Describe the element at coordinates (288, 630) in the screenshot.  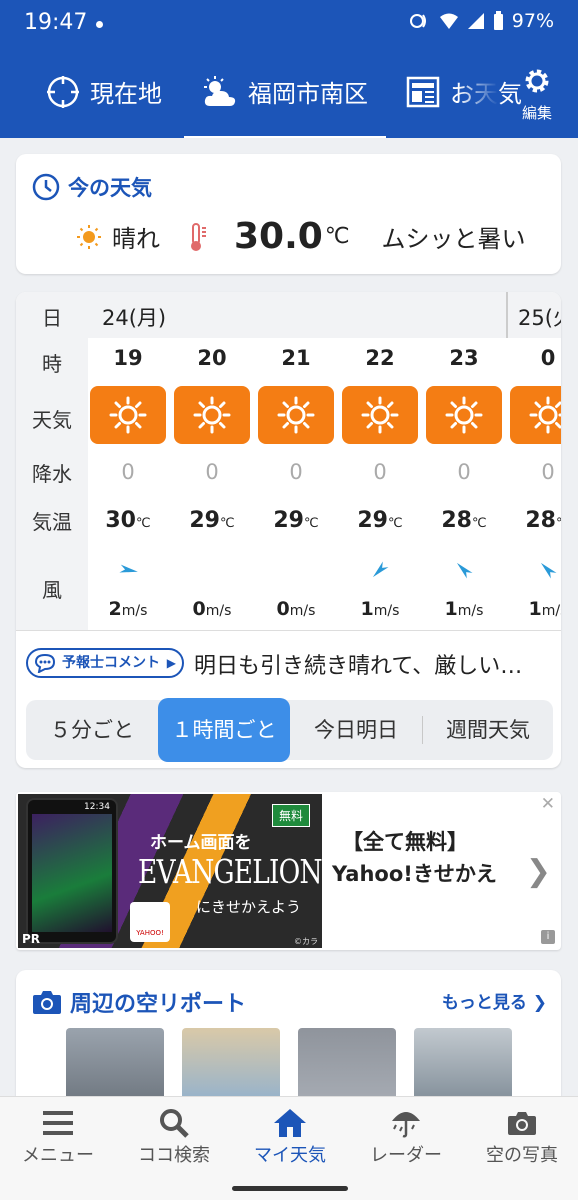
I see `divider` at that location.